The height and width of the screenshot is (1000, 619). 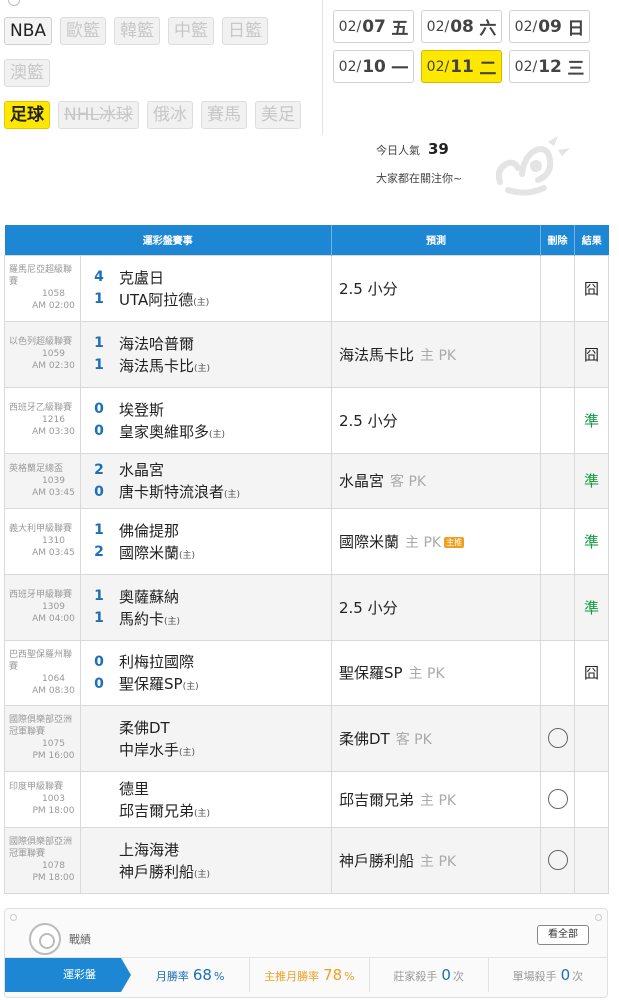 What do you see at coordinates (98, 115) in the screenshot?
I see `sport-chip: NHL冰球` at bounding box center [98, 115].